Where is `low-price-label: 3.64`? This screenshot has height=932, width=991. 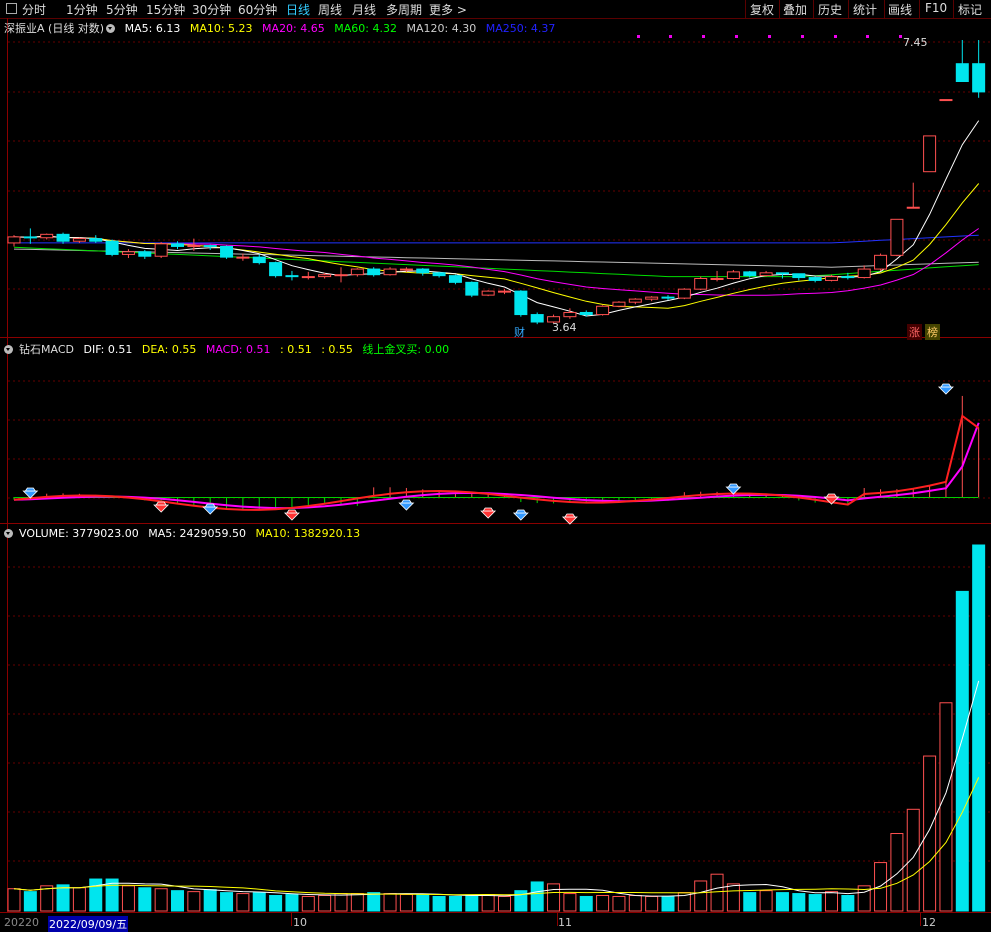 low-price-label: 3.64 is located at coordinates (564, 327).